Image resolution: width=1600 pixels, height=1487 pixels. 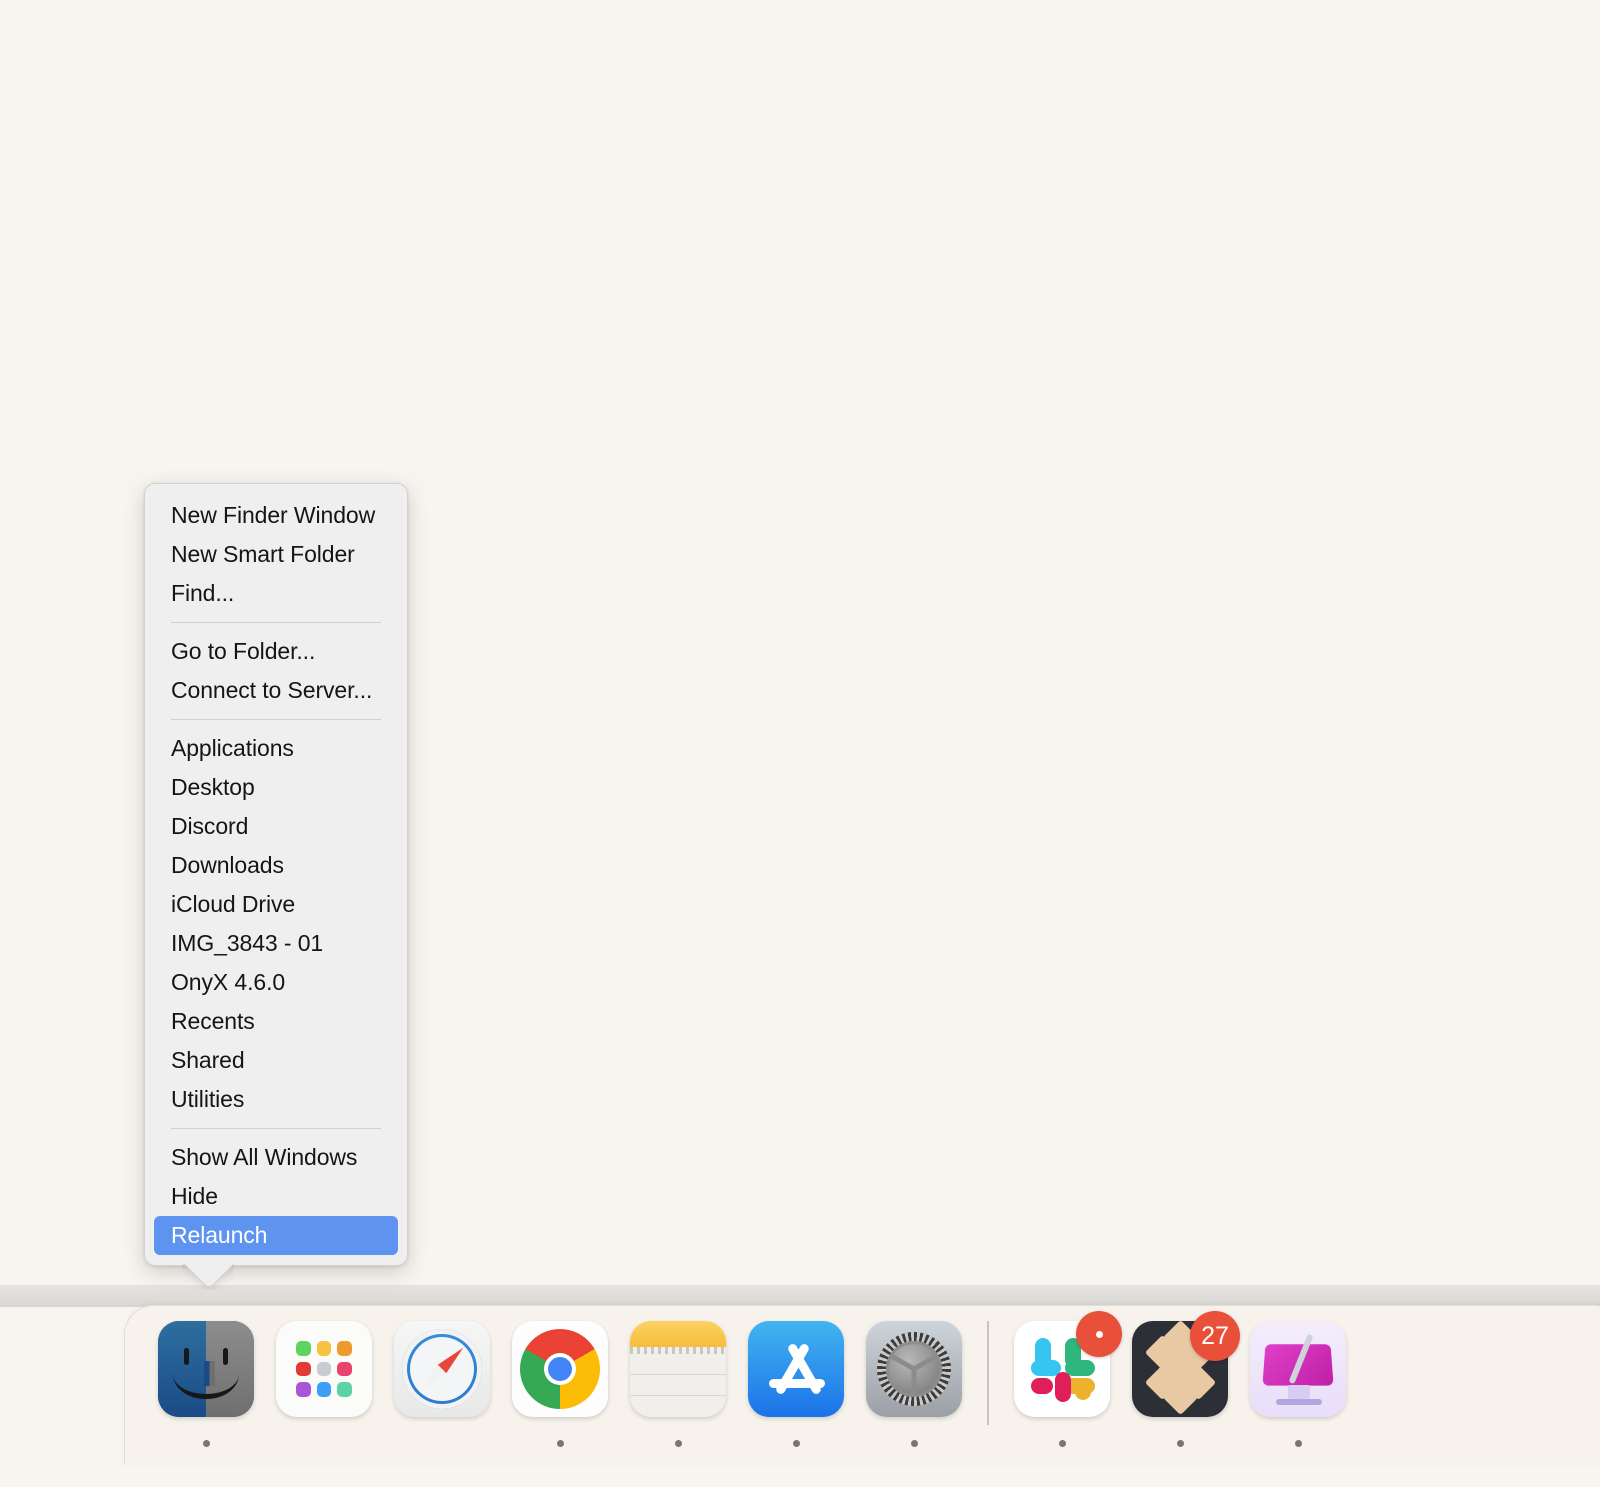 I want to click on menu-item-relaunch: Relaunch, so click(x=276, y=1235).